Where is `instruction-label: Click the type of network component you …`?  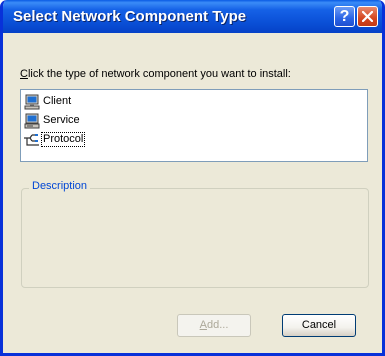 instruction-label: Click the type of network component you … is located at coordinates (155, 74).